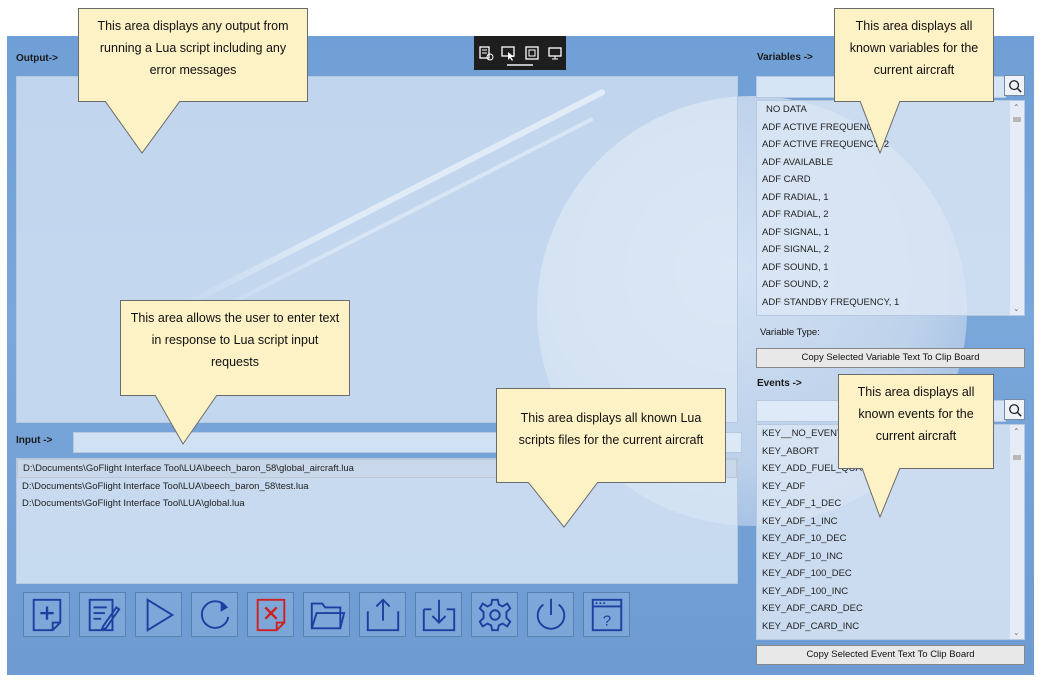  What do you see at coordinates (881, 493) in the screenshot?
I see `events-callout-pointer` at bounding box center [881, 493].